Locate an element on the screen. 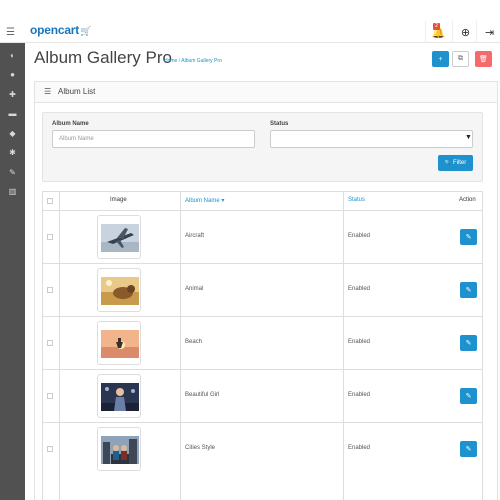  sidebar-dashboard-icon: ◐ is located at coordinates (12, 55).